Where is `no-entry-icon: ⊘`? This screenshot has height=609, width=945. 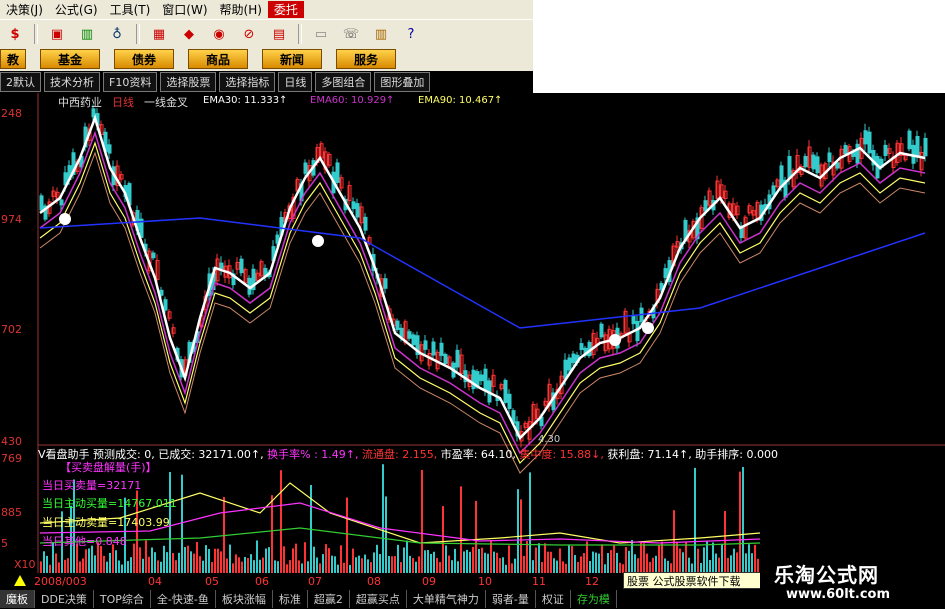
no-entry-icon: ⊘ is located at coordinates (249, 34).